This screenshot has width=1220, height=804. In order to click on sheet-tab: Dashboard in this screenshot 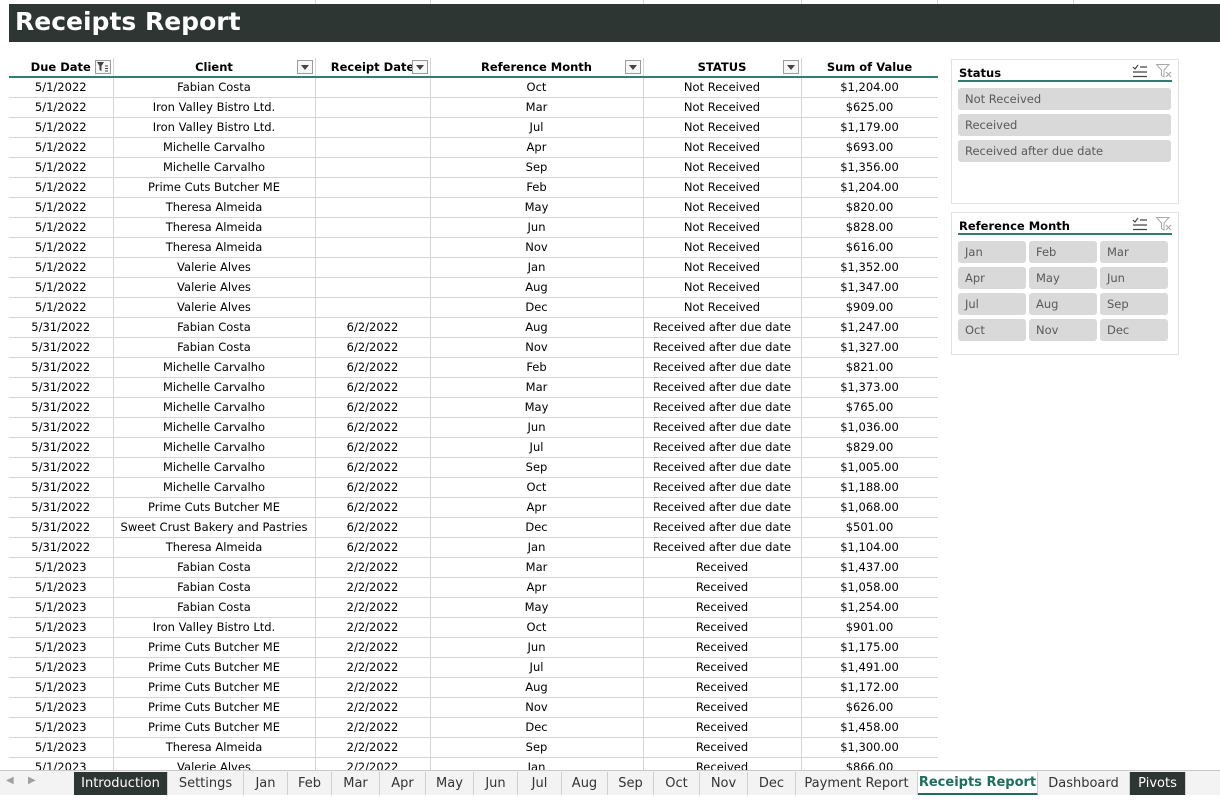, I will do `click(1084, 783)`.